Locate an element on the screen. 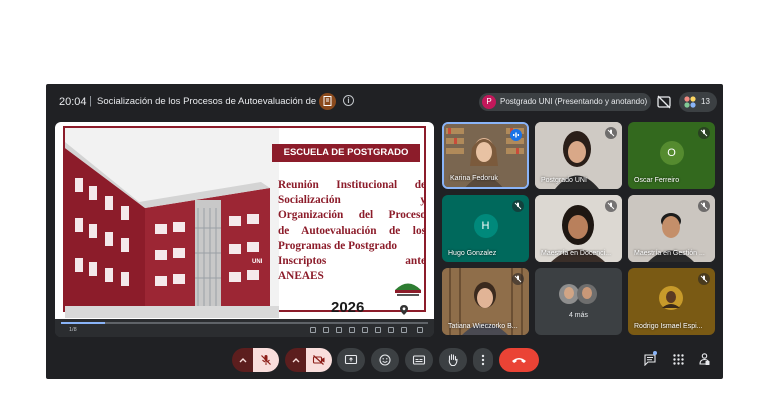 This screenshot has height=400, width=770. slide-tool-2-icon is located at coordinates (326, 330).